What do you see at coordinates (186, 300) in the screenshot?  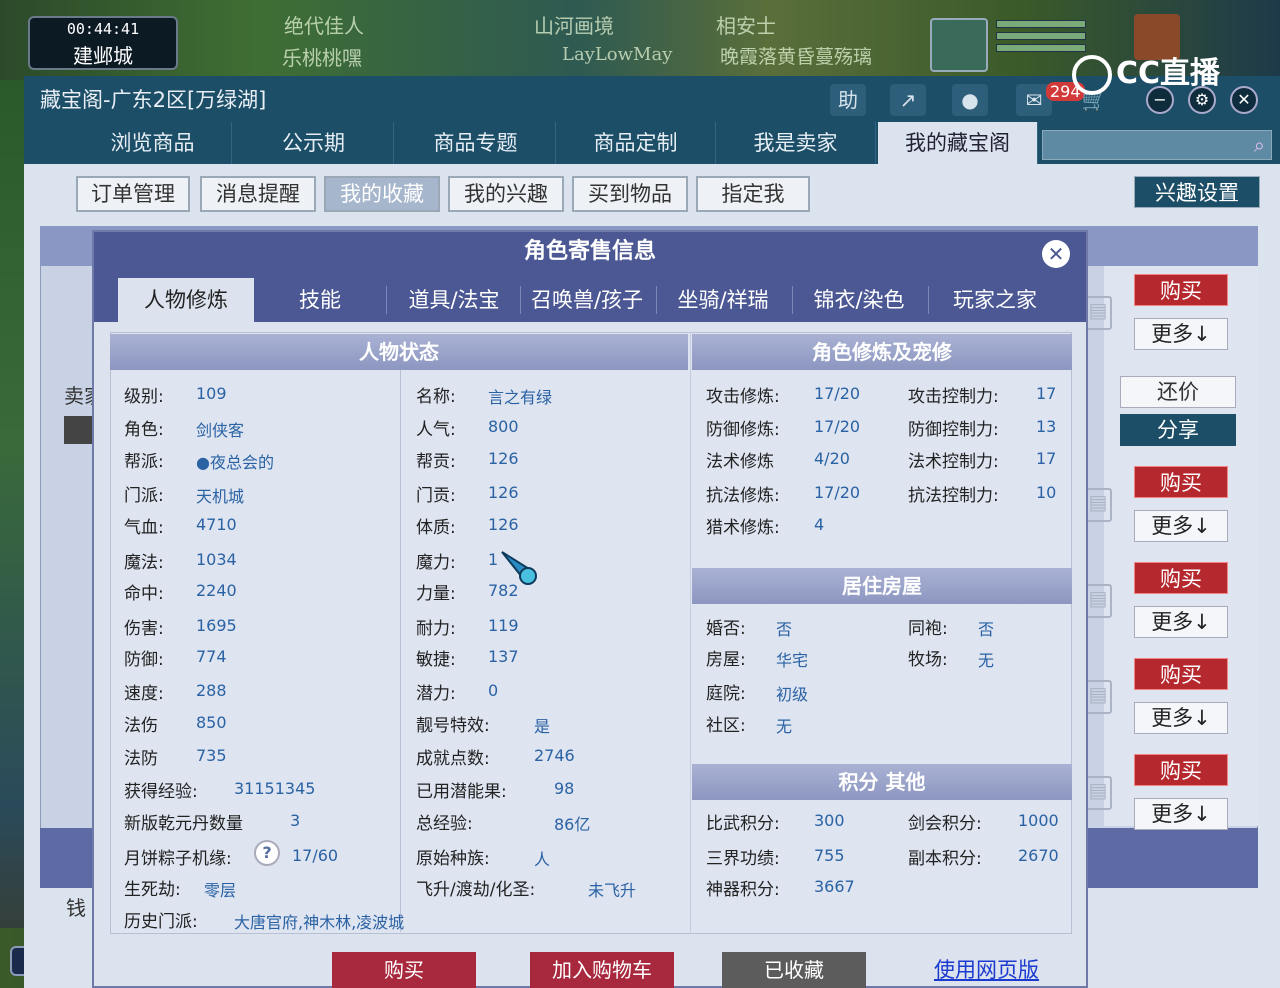 I see `tab-character: 人物修炼` at bounding box center [186, 300].